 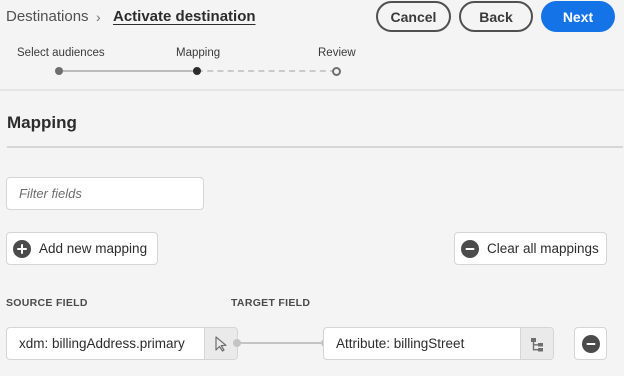 I want to click on filter-fields-input, so click(x=105, y=193).